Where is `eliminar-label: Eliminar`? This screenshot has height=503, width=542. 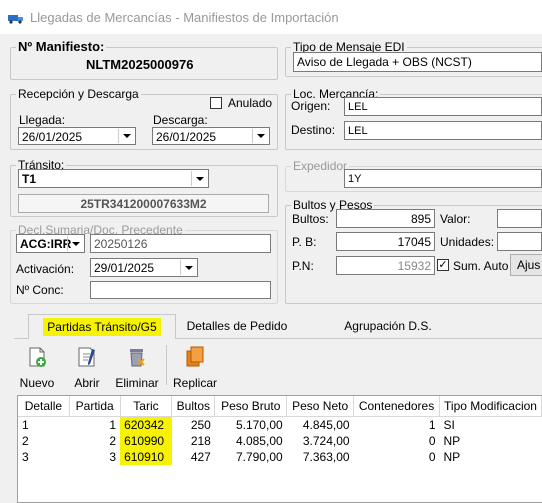
eliminar-label: Eliminar is located at coordinates (137, 383).